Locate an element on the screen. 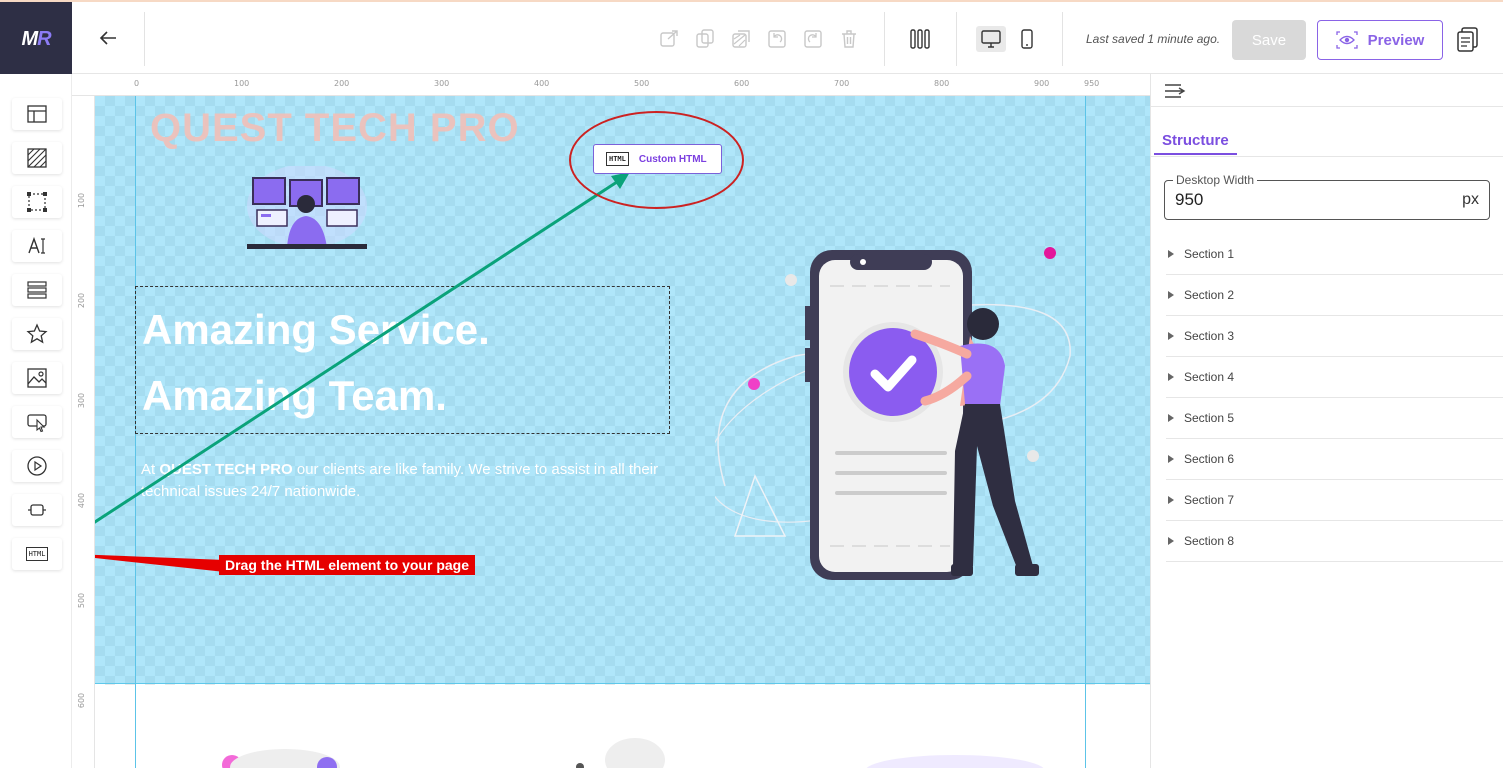 Image resolution: width=1503 pixels, height=768 pixels. embed-element-button is located at coordinates (37, 510).